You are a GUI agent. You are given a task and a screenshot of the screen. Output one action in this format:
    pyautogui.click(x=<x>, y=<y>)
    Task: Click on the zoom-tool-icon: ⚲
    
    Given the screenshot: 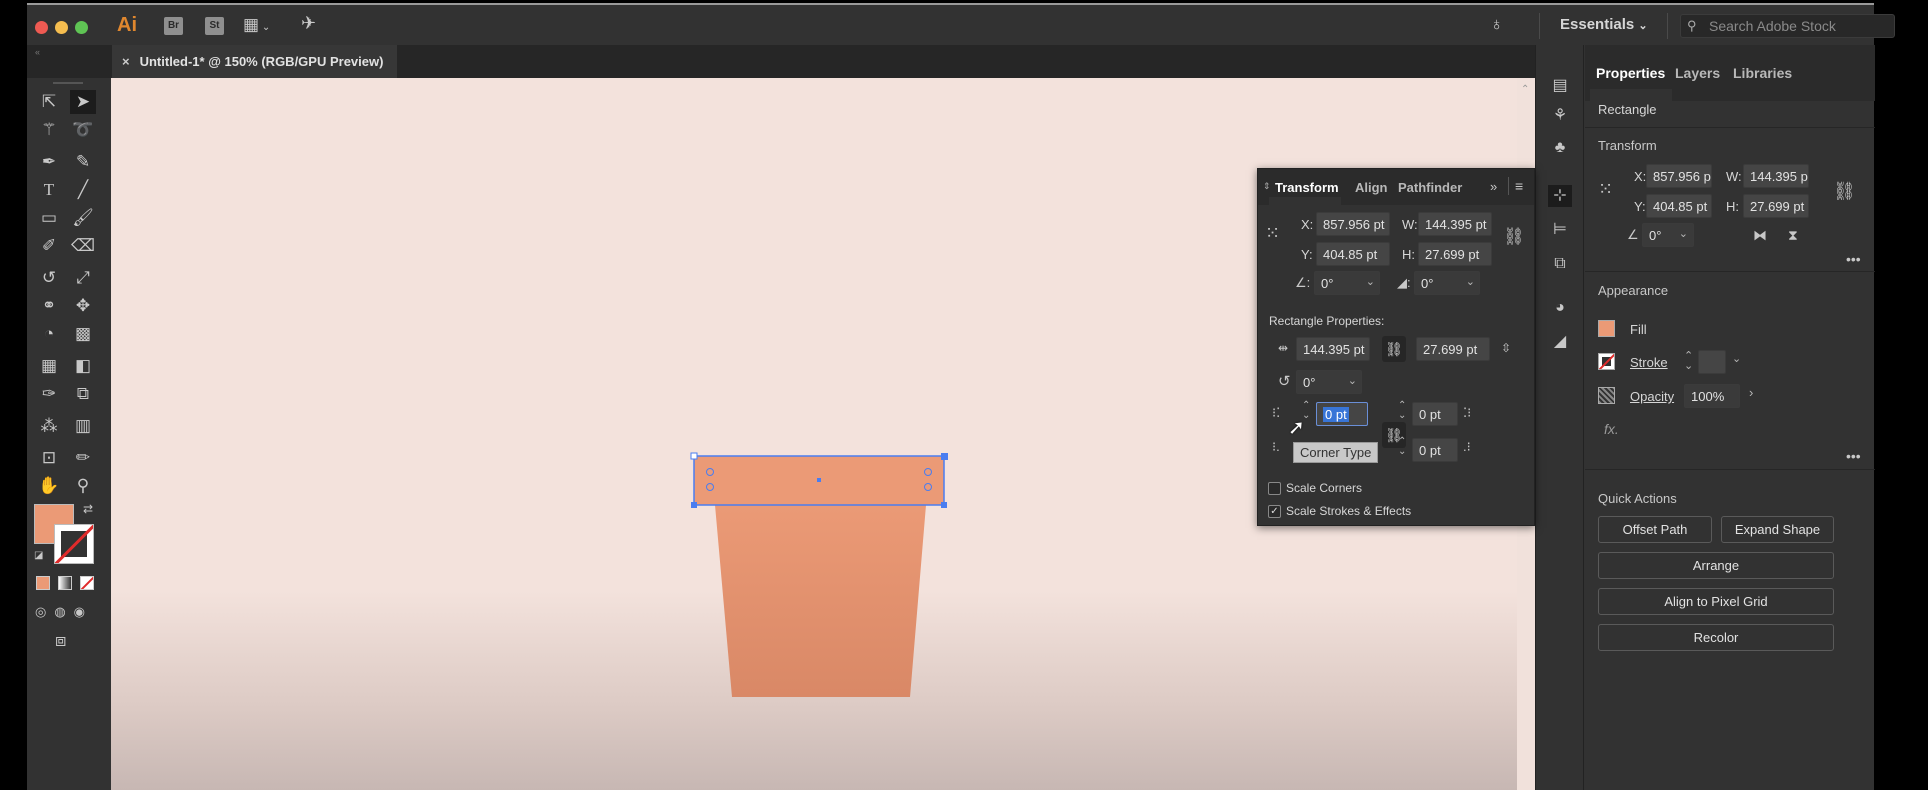 What is the action you would take?
    pyautogui.click(x=83, y=486)
    